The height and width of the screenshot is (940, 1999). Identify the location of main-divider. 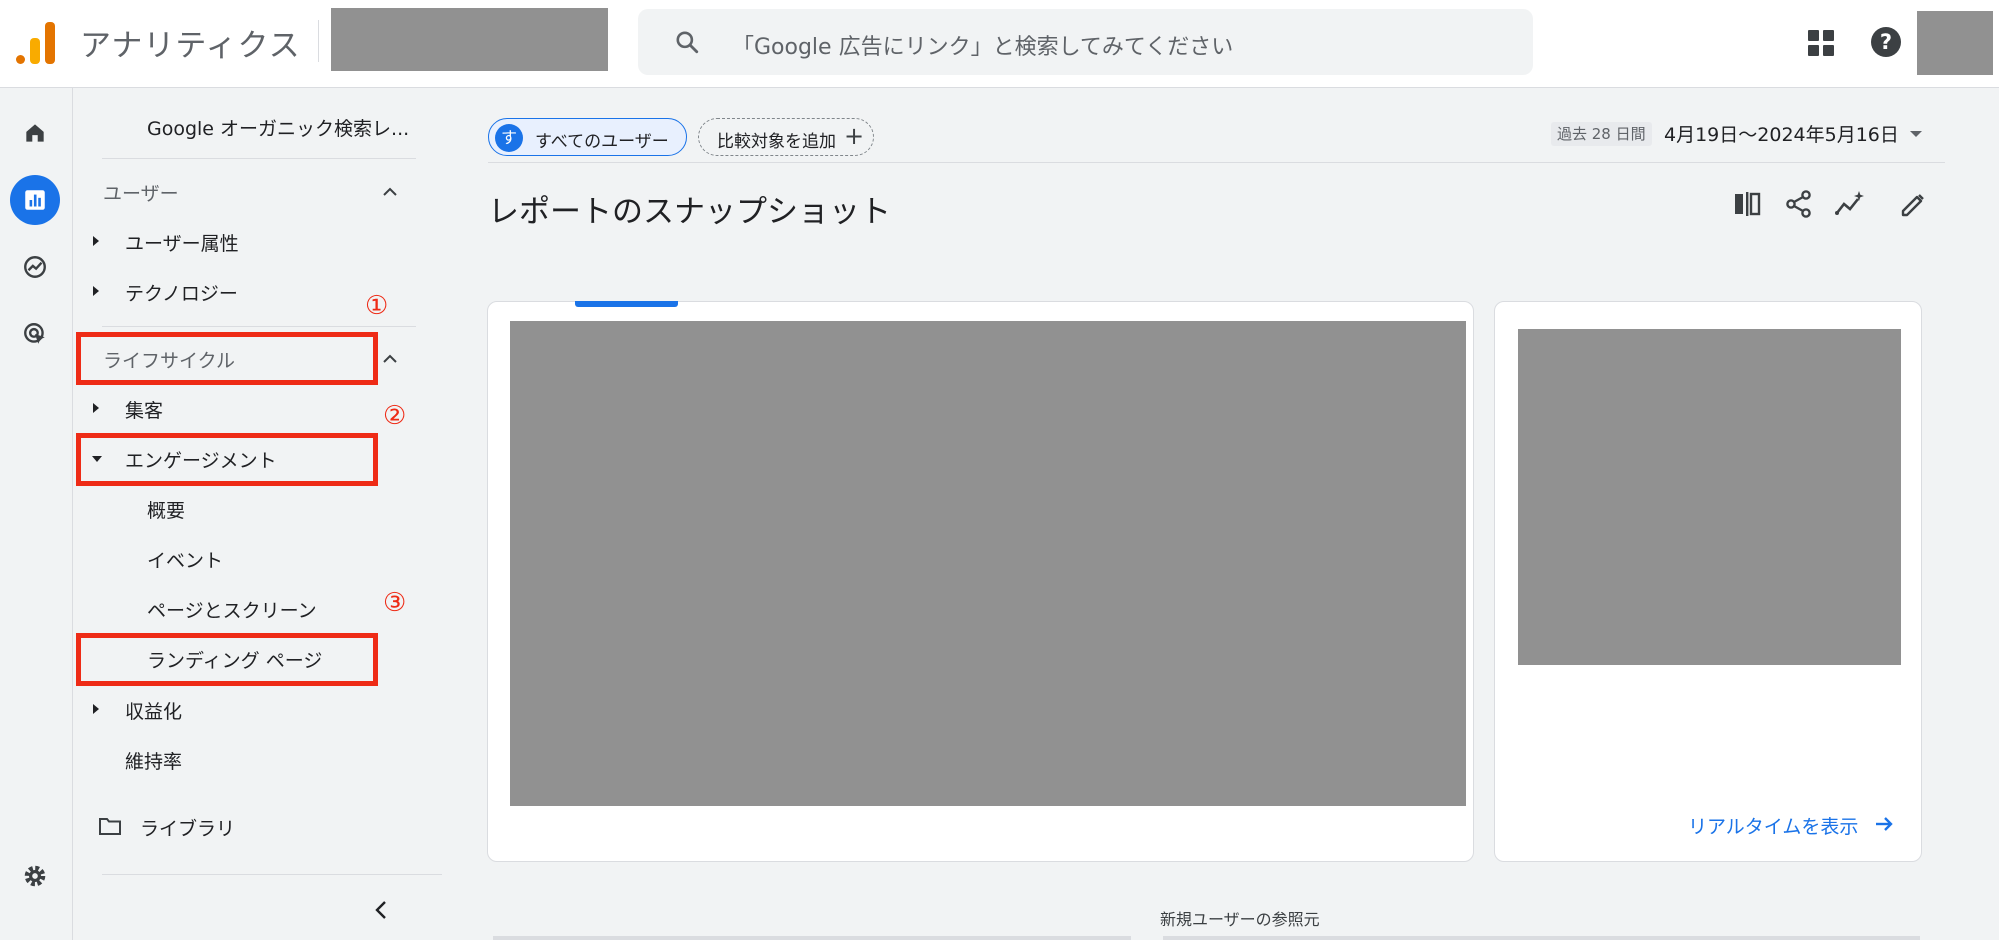
(1216, 162).